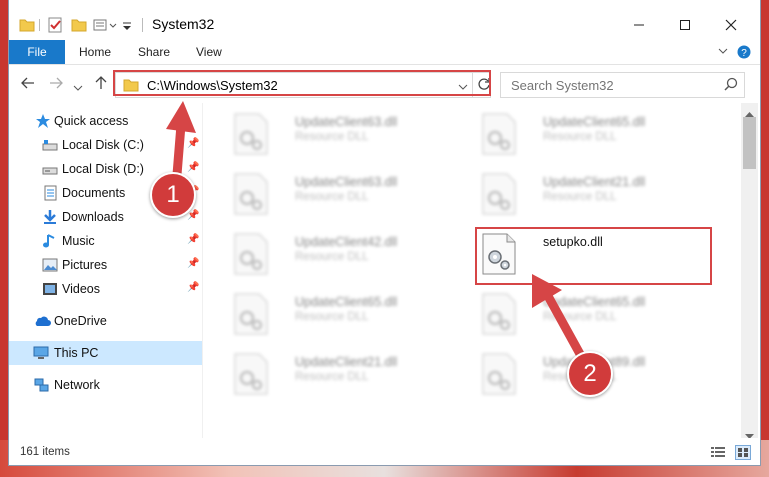 This screenshot has height=477, width=769. I want to click on file-highlight-box, so click(593, 256).